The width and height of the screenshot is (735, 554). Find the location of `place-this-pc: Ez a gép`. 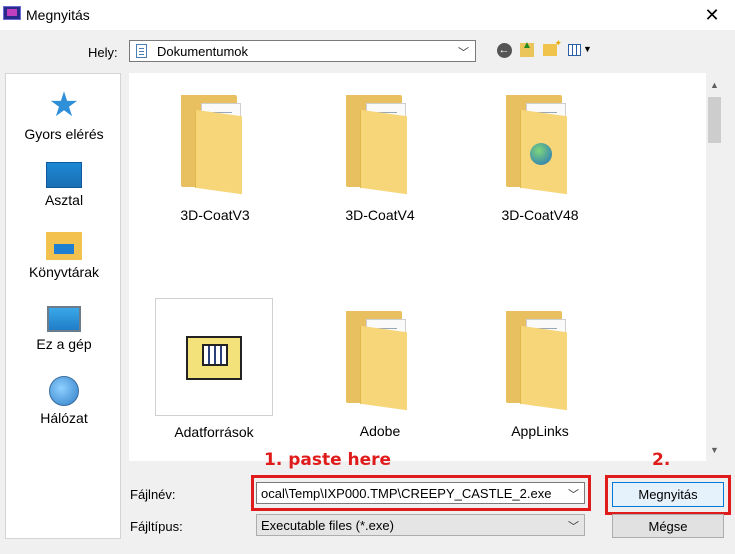

place-this-pc: Ez a gép is located at coordinates (64, 329).